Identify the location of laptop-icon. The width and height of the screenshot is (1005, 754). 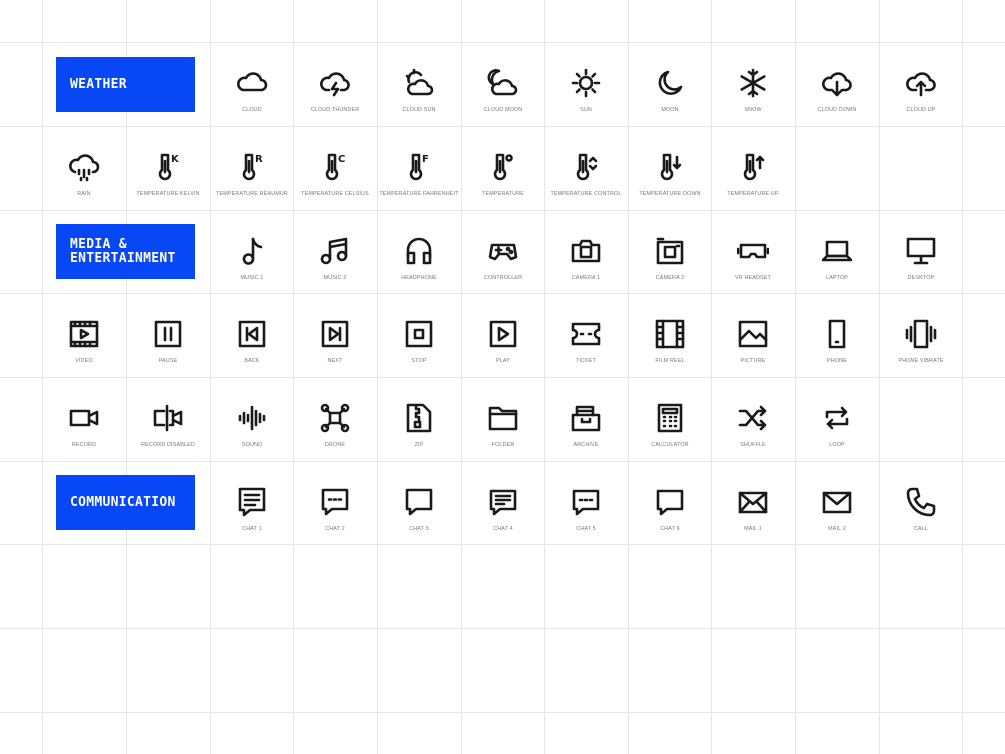
(837, 251).